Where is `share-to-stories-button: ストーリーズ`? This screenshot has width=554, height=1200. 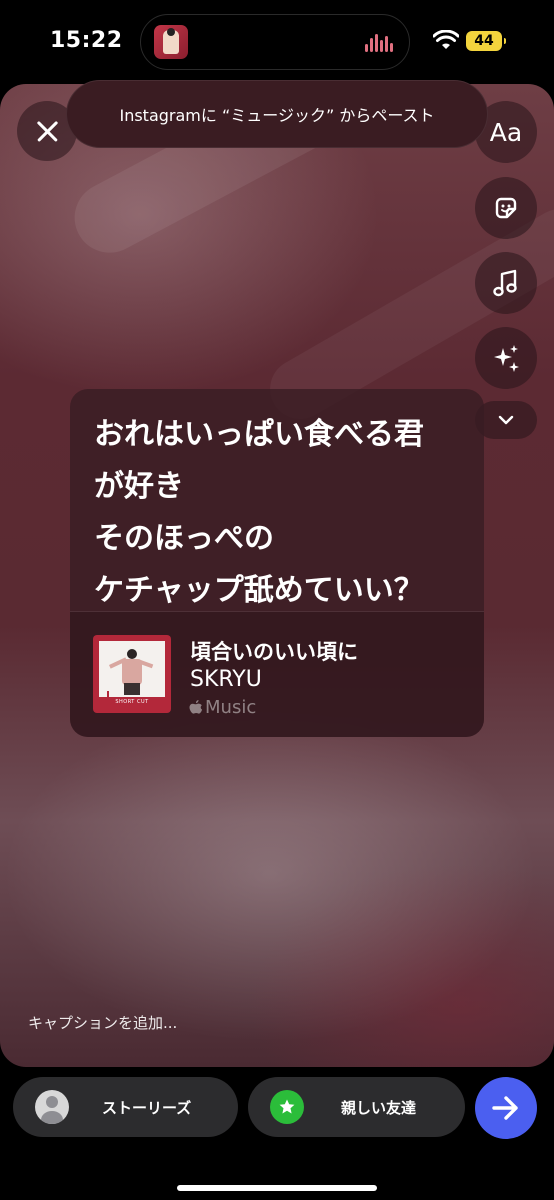
share-to-stories-button: ストーリーズ is located at coordinates (125, 1107).